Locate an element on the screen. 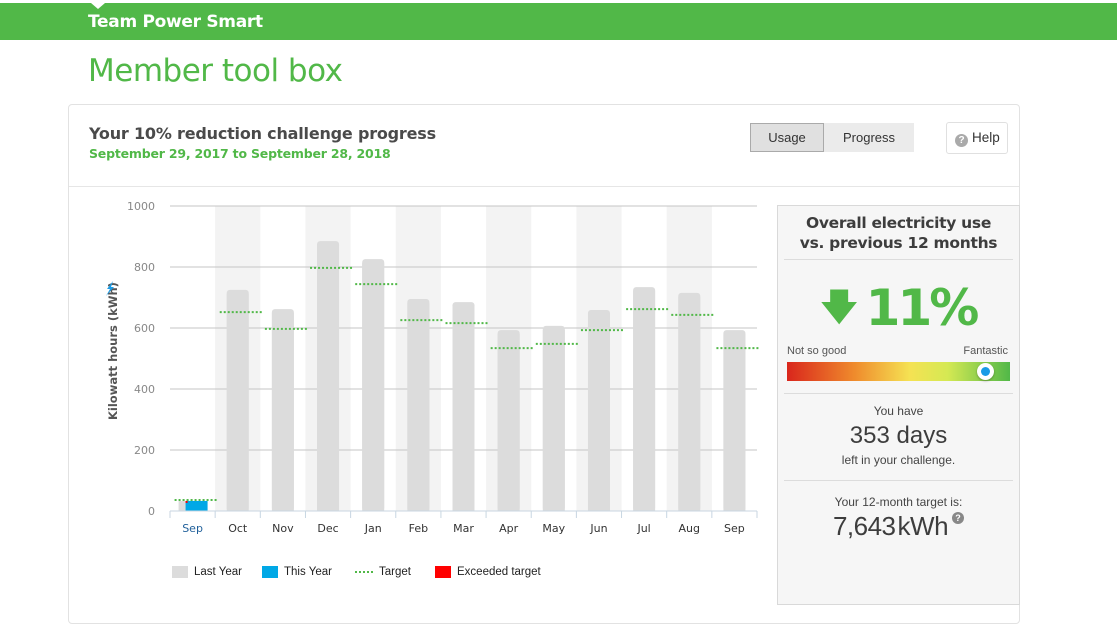 This screenshot has height=624, width=1117. x-tick-label: Dec is located at coordinates (327, 528).